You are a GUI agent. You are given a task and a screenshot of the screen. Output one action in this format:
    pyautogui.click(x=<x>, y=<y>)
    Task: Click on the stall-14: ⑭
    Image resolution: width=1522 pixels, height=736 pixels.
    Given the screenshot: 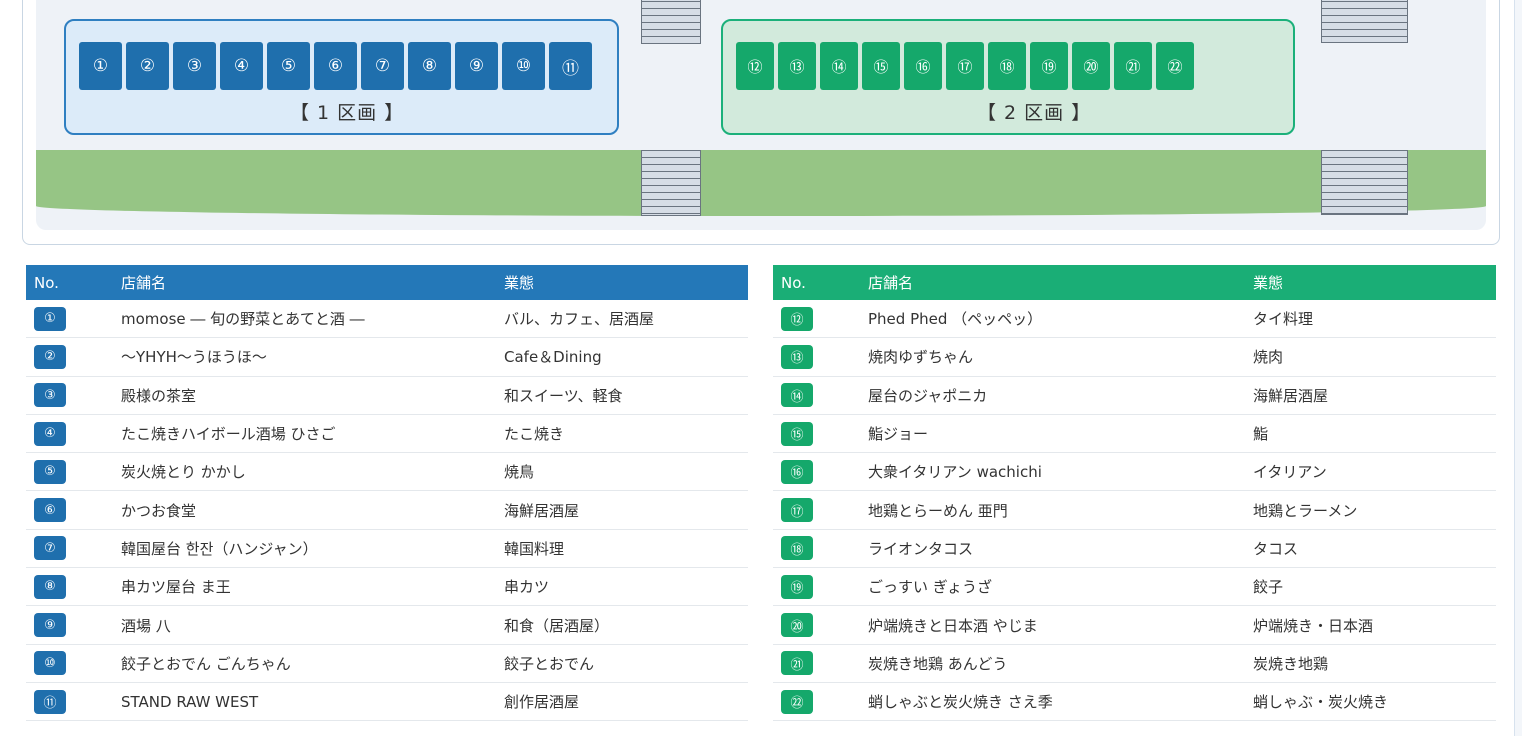 What is the action you would take?
    pyautogui.click(x=839, y=66)
    